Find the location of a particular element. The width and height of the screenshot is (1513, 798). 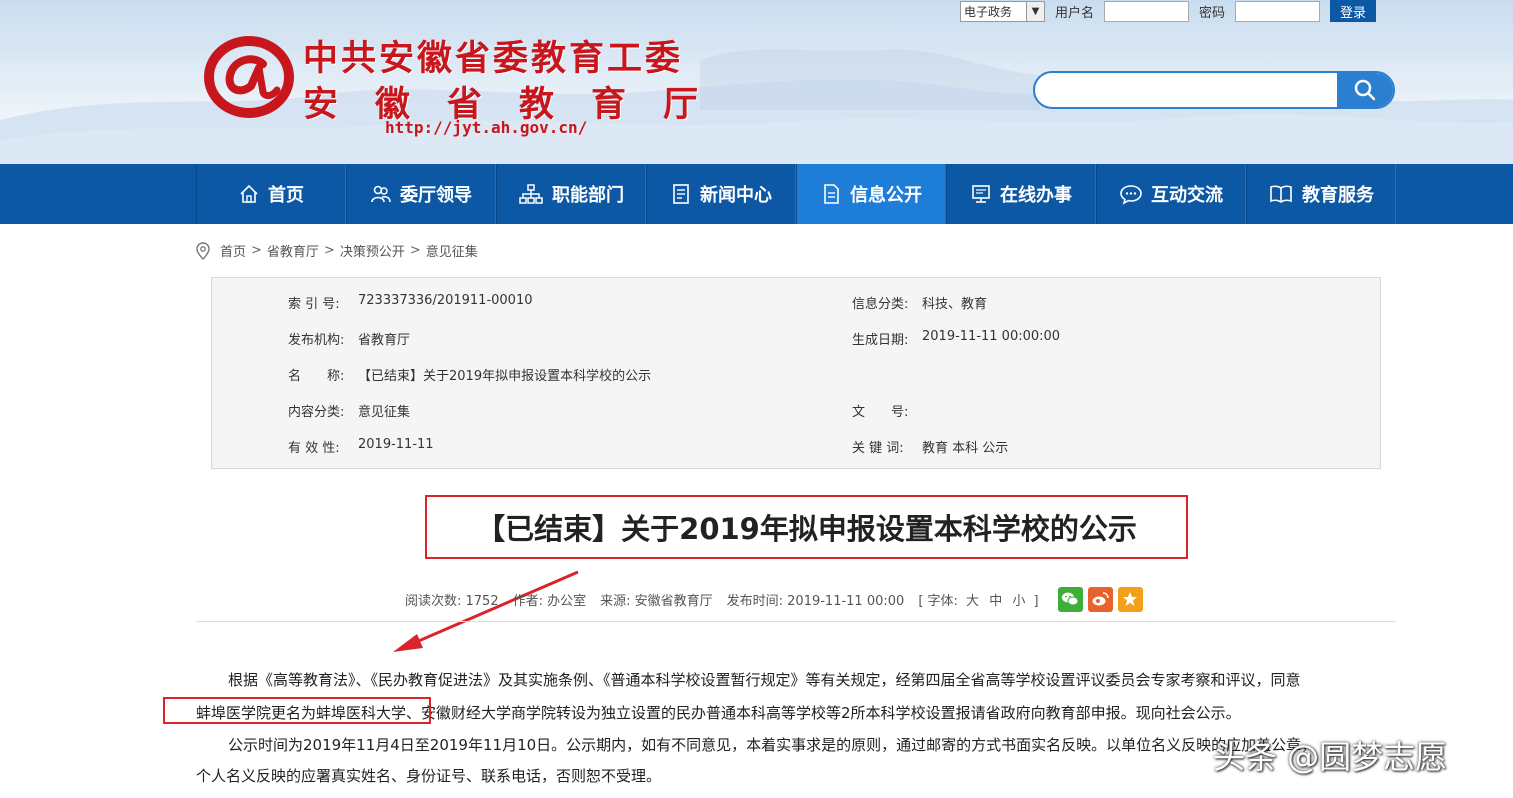

nav-item-label: 信息公开 is located at coordinates (886, 195).